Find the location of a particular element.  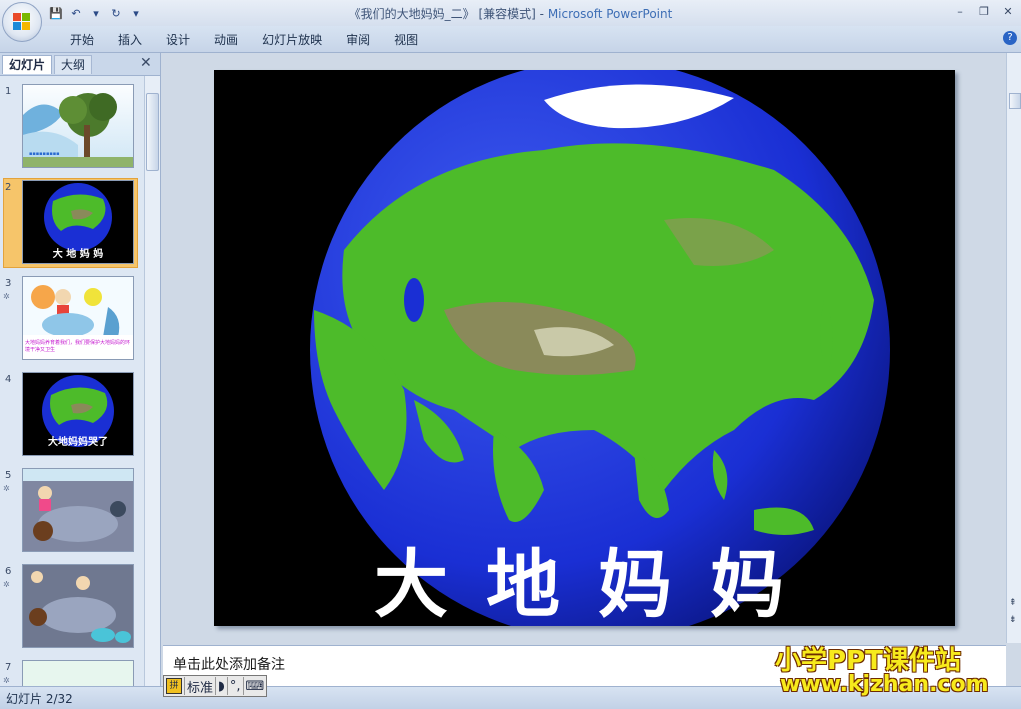

half-width-icon: ◗ is located at coordinates (222, 686).